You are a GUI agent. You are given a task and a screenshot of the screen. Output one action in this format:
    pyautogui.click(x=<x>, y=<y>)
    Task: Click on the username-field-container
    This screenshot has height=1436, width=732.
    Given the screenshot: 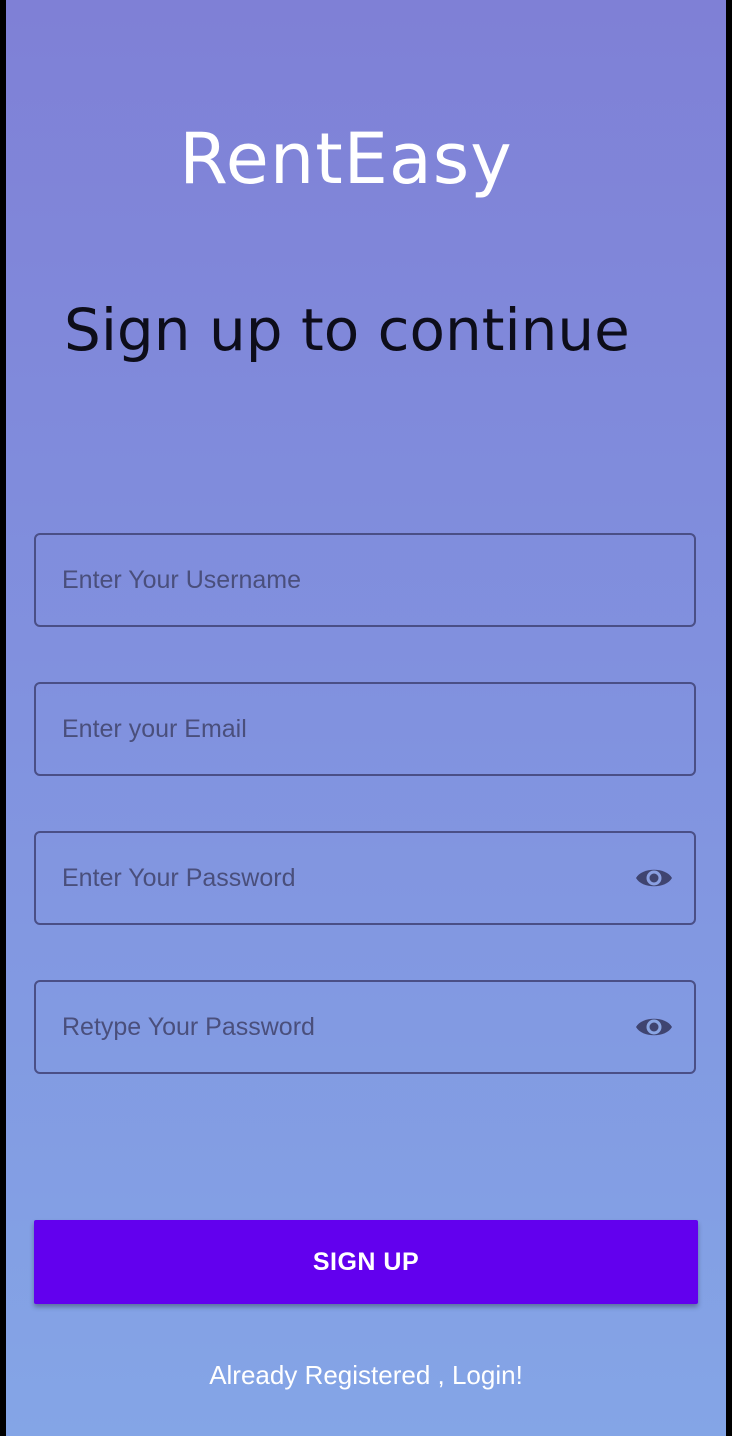 What is the action you would take?
    pyautogui.click(x=365, y=580)
    